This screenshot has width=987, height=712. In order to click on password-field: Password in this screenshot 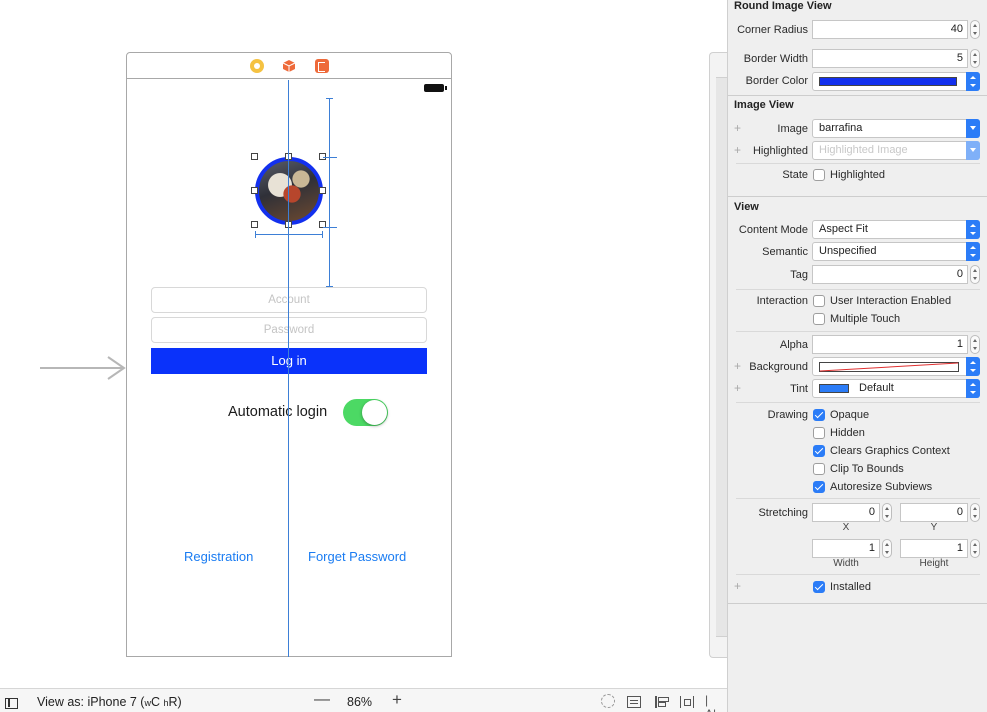, I will do `click(289, 330)`.